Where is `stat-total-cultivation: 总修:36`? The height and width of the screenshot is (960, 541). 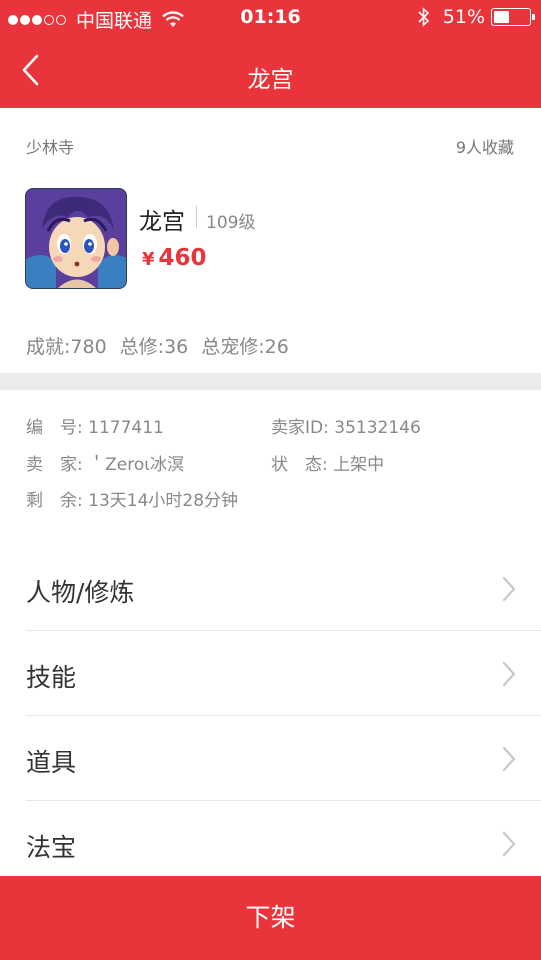 stat-total-cultivation: 总修:36 is located at coordinates (154, 347).